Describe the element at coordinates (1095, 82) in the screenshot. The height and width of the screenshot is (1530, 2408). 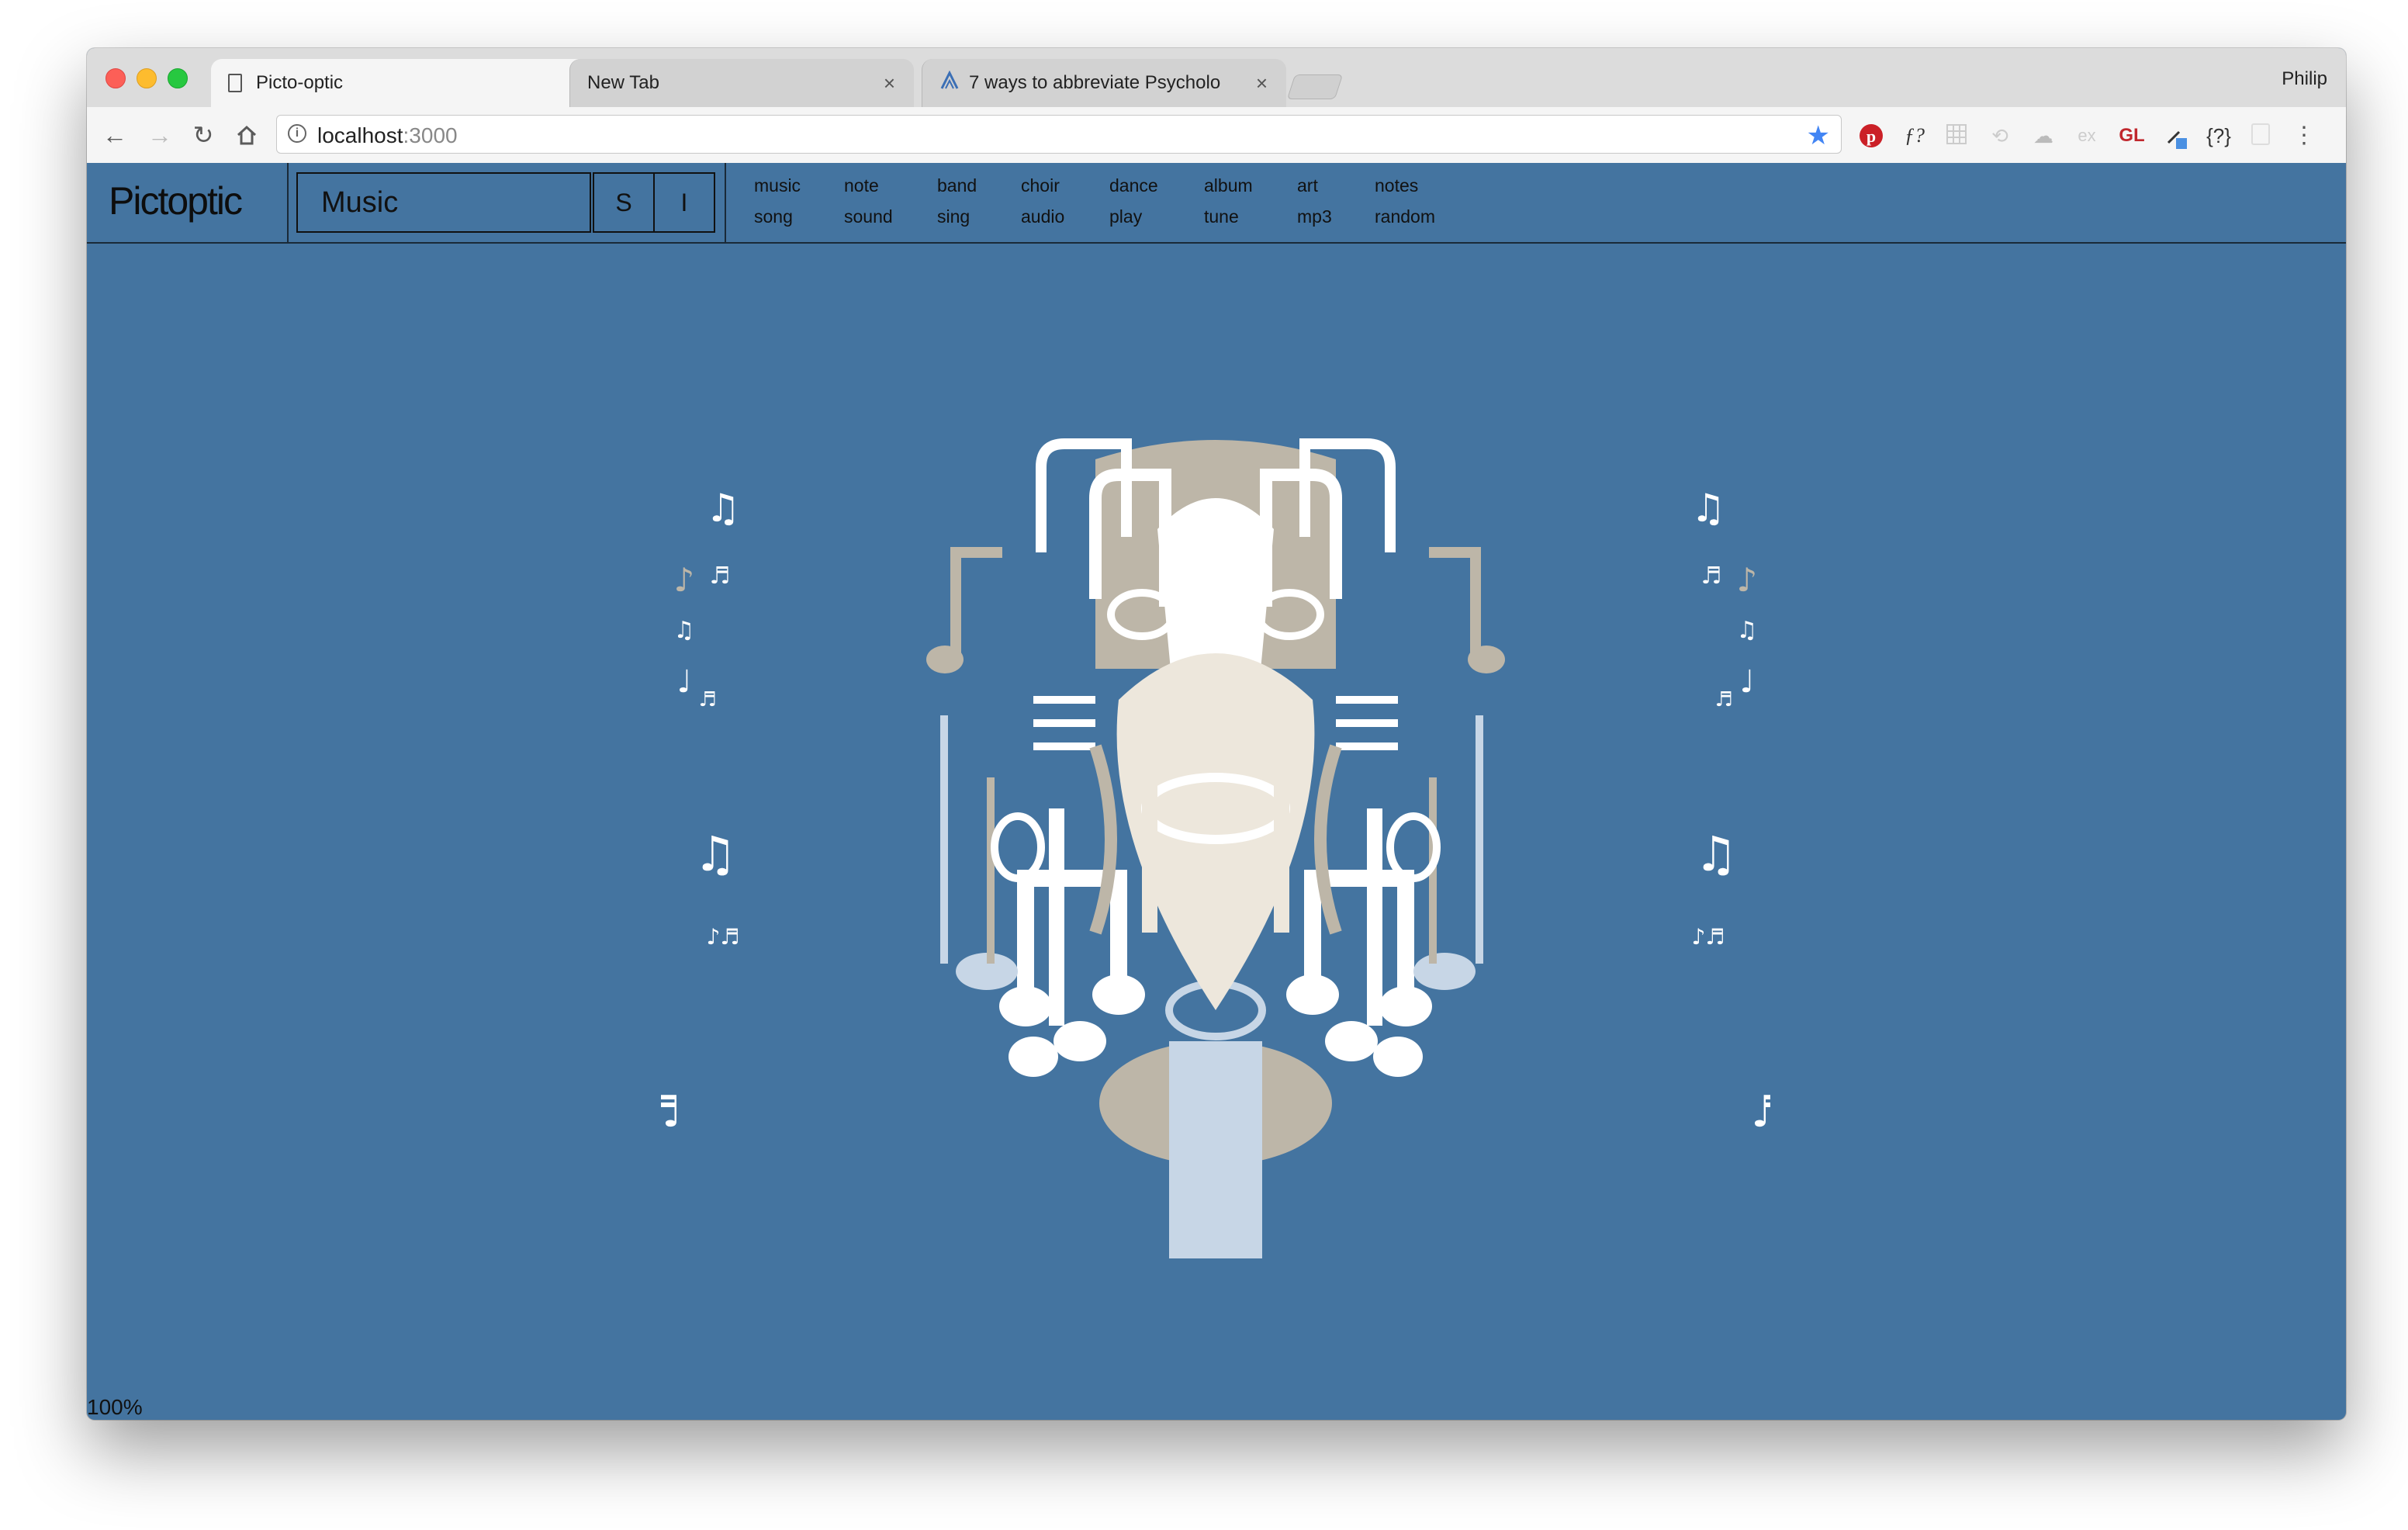
I see `tab-title: 7 ways to abbreviate Psycholo` at that location.